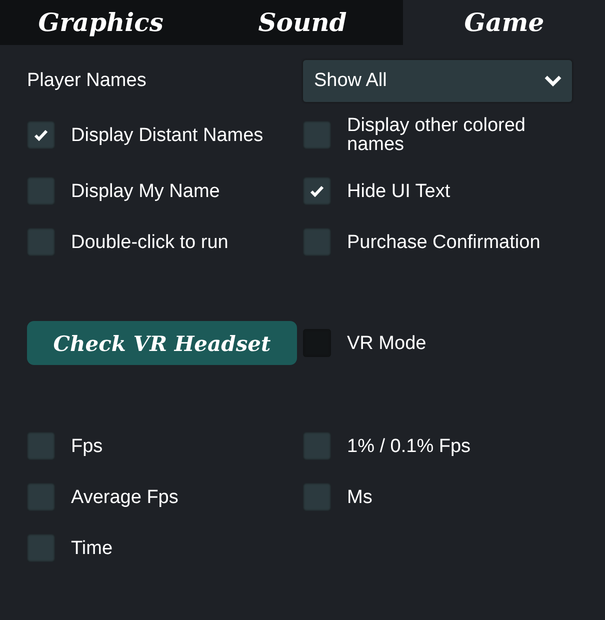  I want to click on checkbox-label: Fps, so click(87, 446).